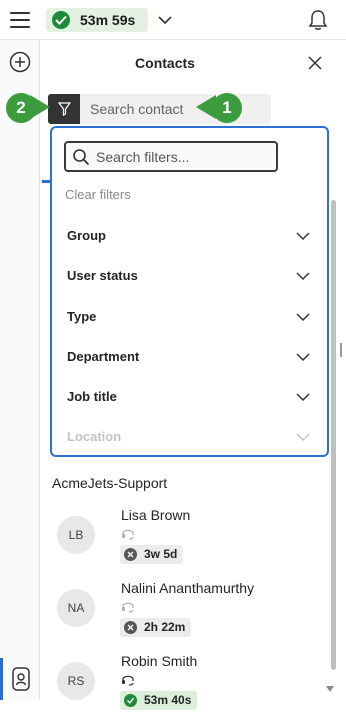 The height and width of the screenshot is (723, 346). I want to click on filter-search-input, so click(183, 157).